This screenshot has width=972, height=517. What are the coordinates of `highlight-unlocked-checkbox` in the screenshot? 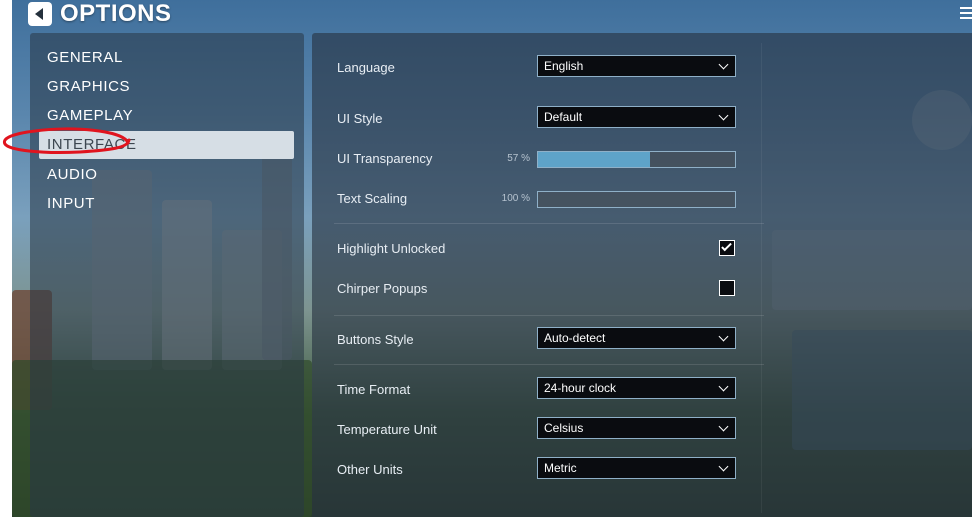 It's located at (727, 248).